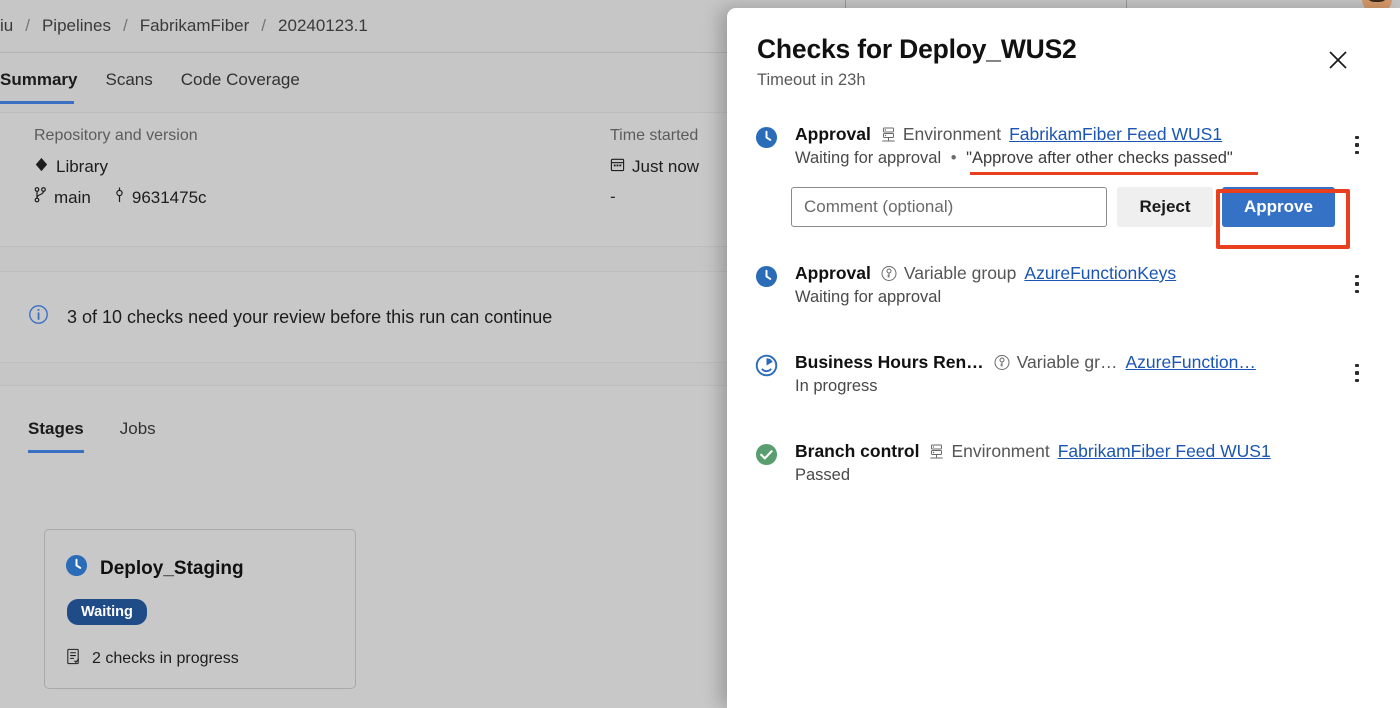  I want to click on commit-group: 9631475c, so click(160, 197).